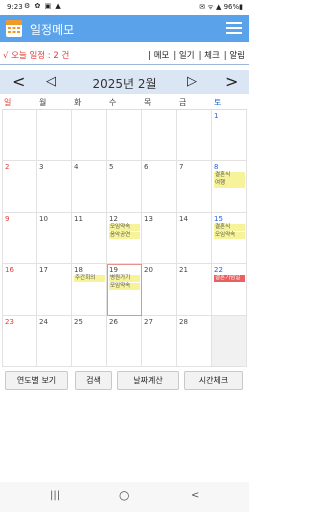 The width and height of the screenshot is (320, 512). What do you see at coordinates (159, 341) in the screenshot?
I see `calendar-day-cell: 27` at bounding box center [159, 341].